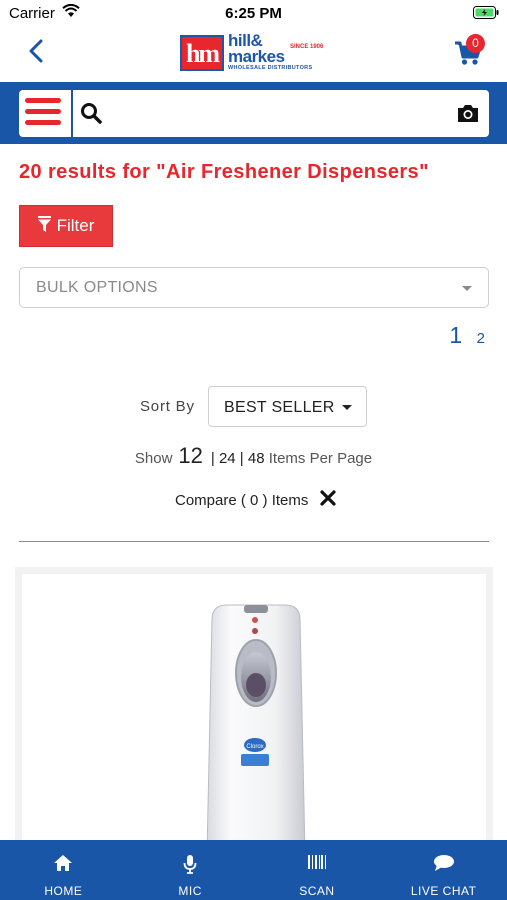 Image resolution: width=507 pixels, height=900 pixels. I want to click on bottom-nav: HOME MIC SCAN LIVE CHAT, so click(253, 870).